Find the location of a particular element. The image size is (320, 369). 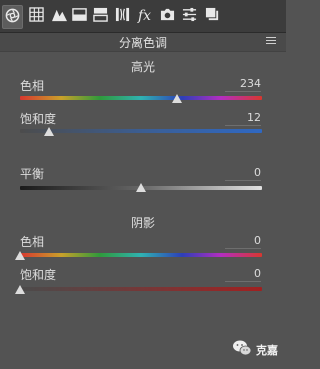

shadows-title: 阴影 is located at coordinates (142, 223).